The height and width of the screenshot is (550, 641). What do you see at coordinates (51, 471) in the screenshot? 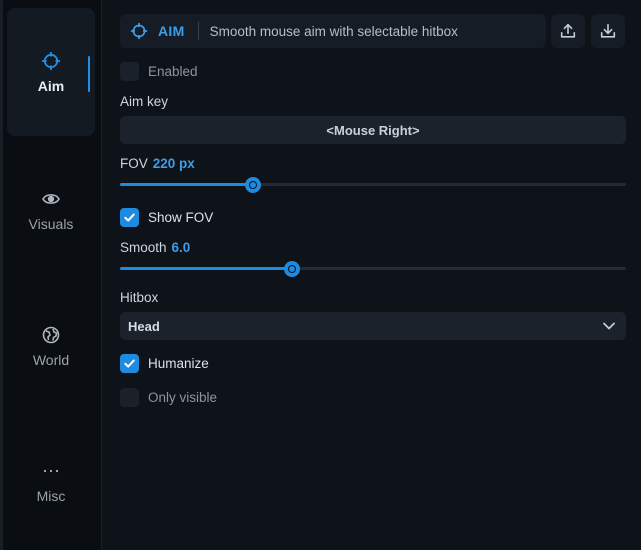
I see `more-dots-icon` at bounding box center [51, 471].